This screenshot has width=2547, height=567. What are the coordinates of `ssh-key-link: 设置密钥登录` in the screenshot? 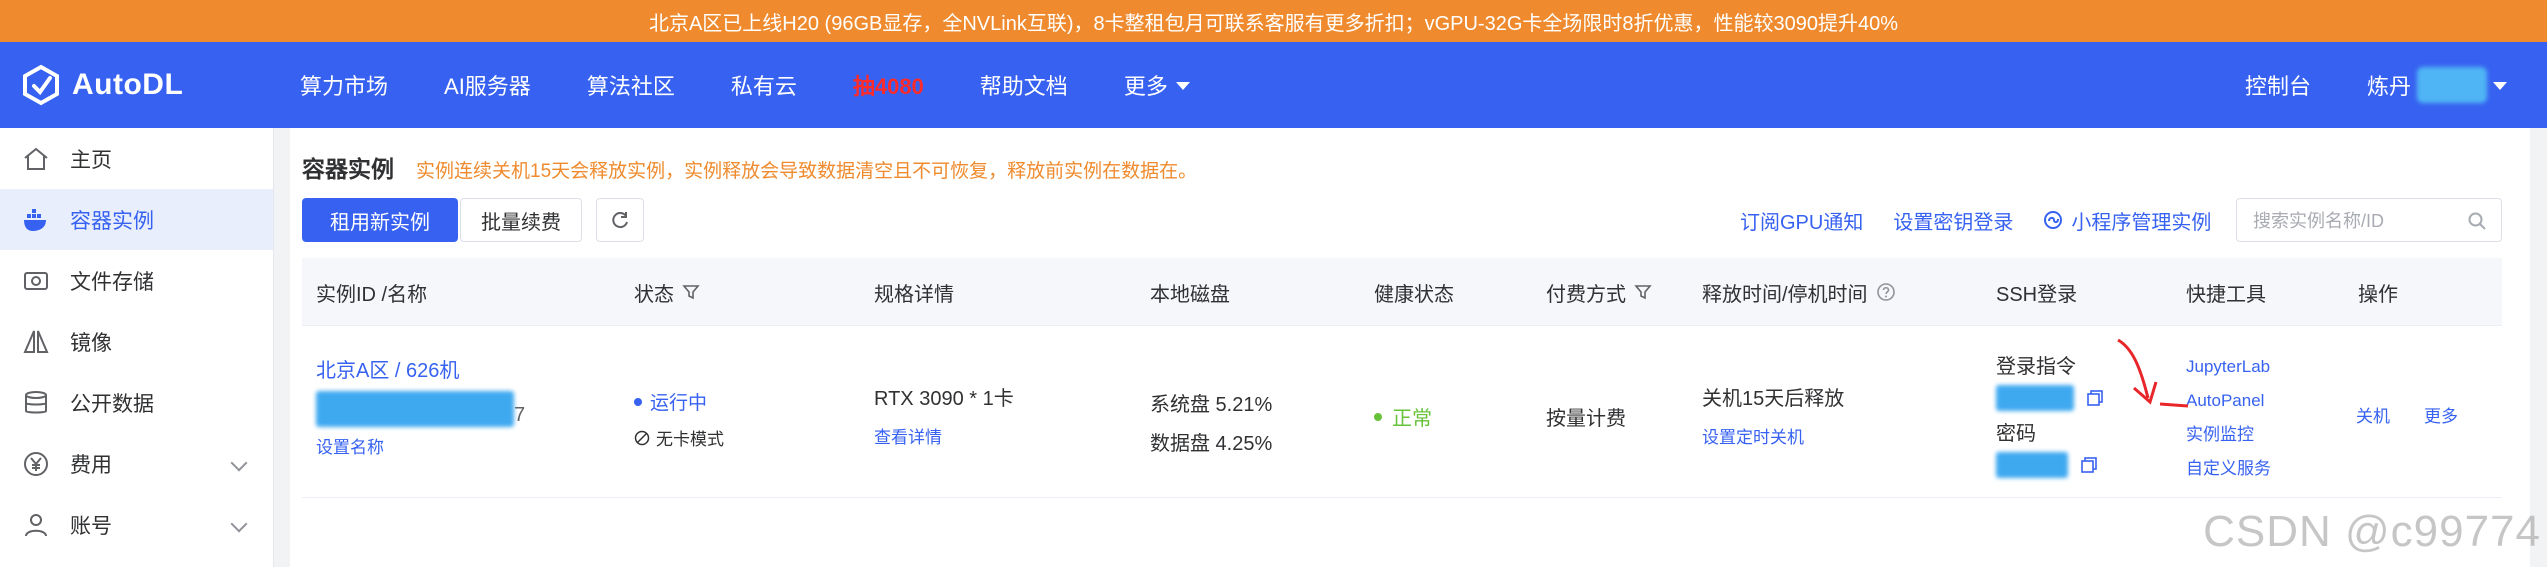 It's located at (1953, 220).